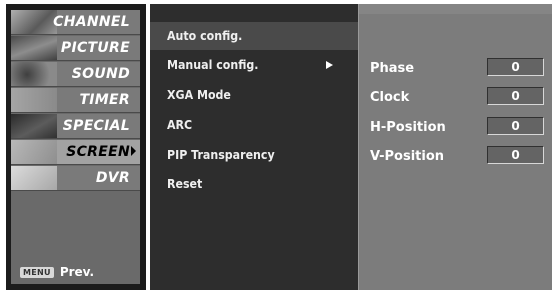 This screenshot has height=294, width=560. I want to click on submenu-item-label: ARC, so click(180, 125).